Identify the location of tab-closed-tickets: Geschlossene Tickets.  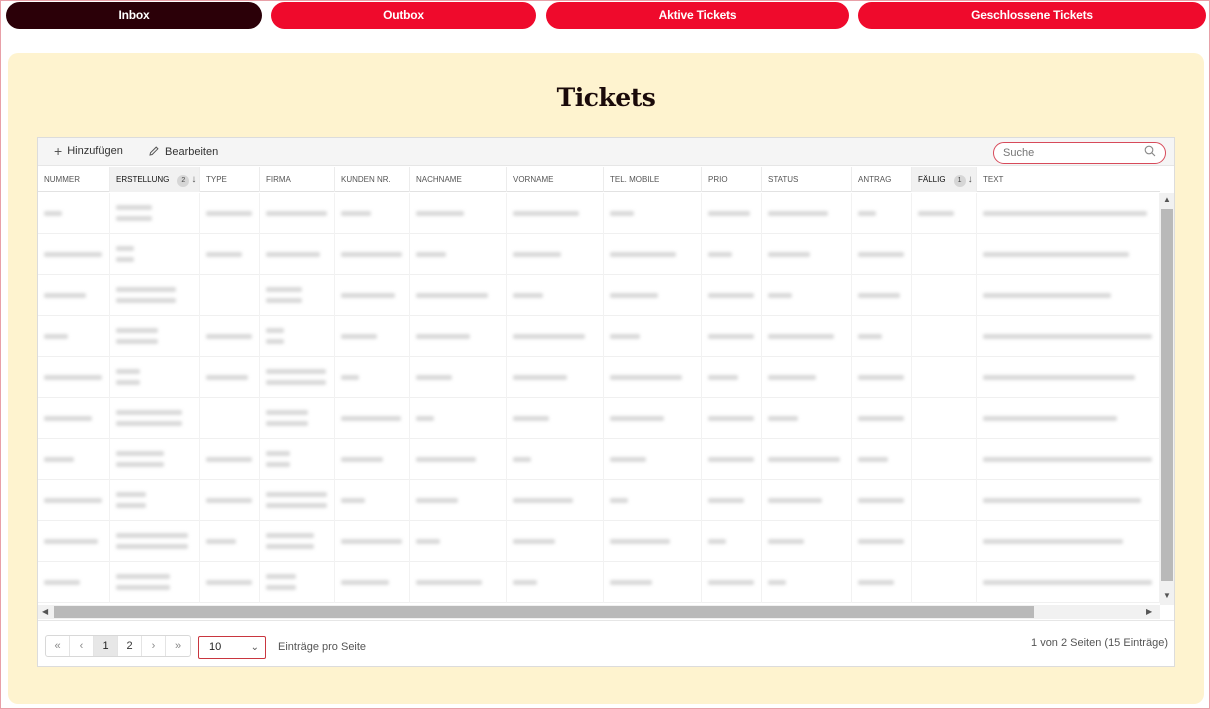
(1032, 15).